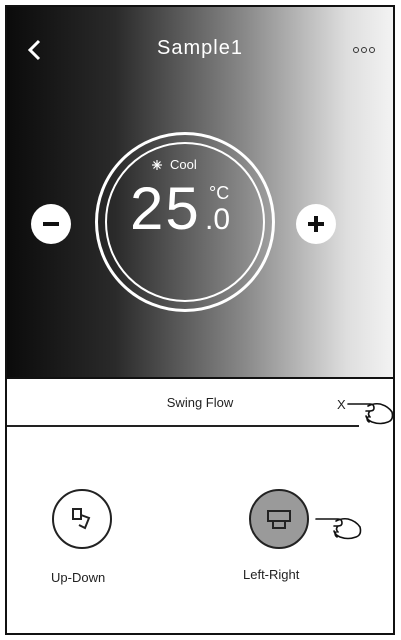 The width and height of the screenshot is (401, 640). I want to click on swing-flow-sheet-header: Swing Flow X, so click(200, 402).